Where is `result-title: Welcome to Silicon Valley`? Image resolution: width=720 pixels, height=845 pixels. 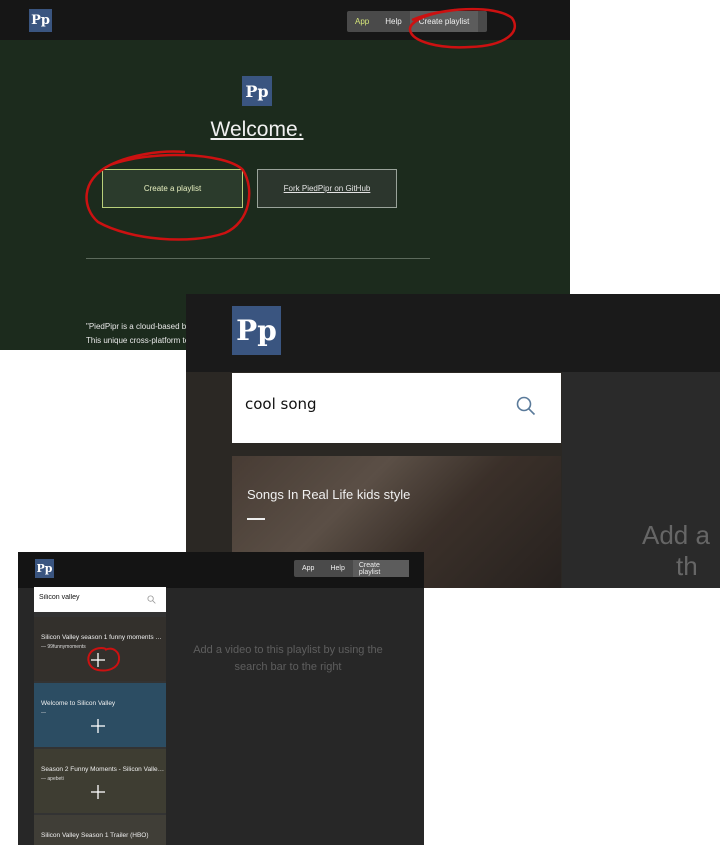 result-title: Welcome to Silicon Valley is located at coordinates (78, 703).